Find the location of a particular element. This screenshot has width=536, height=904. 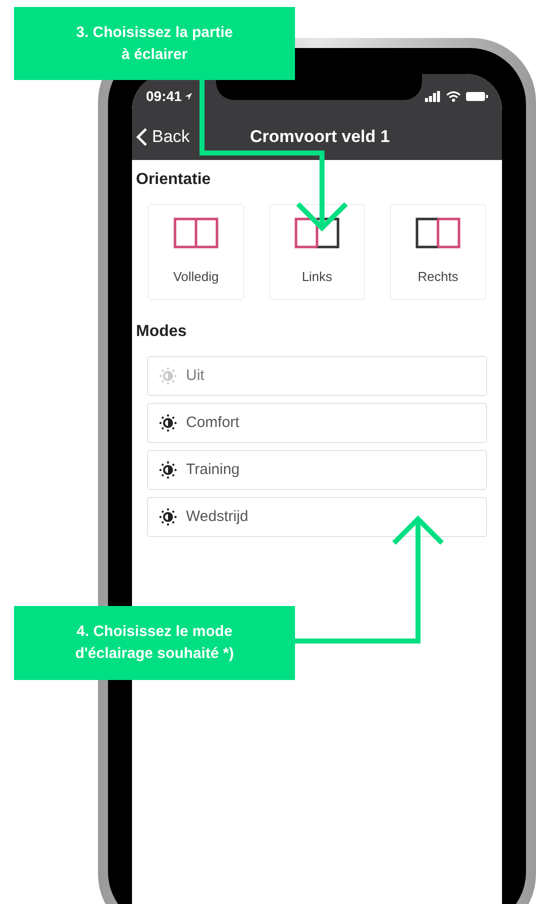

orientation-option: Volledig is located at coordinates (196, 252).